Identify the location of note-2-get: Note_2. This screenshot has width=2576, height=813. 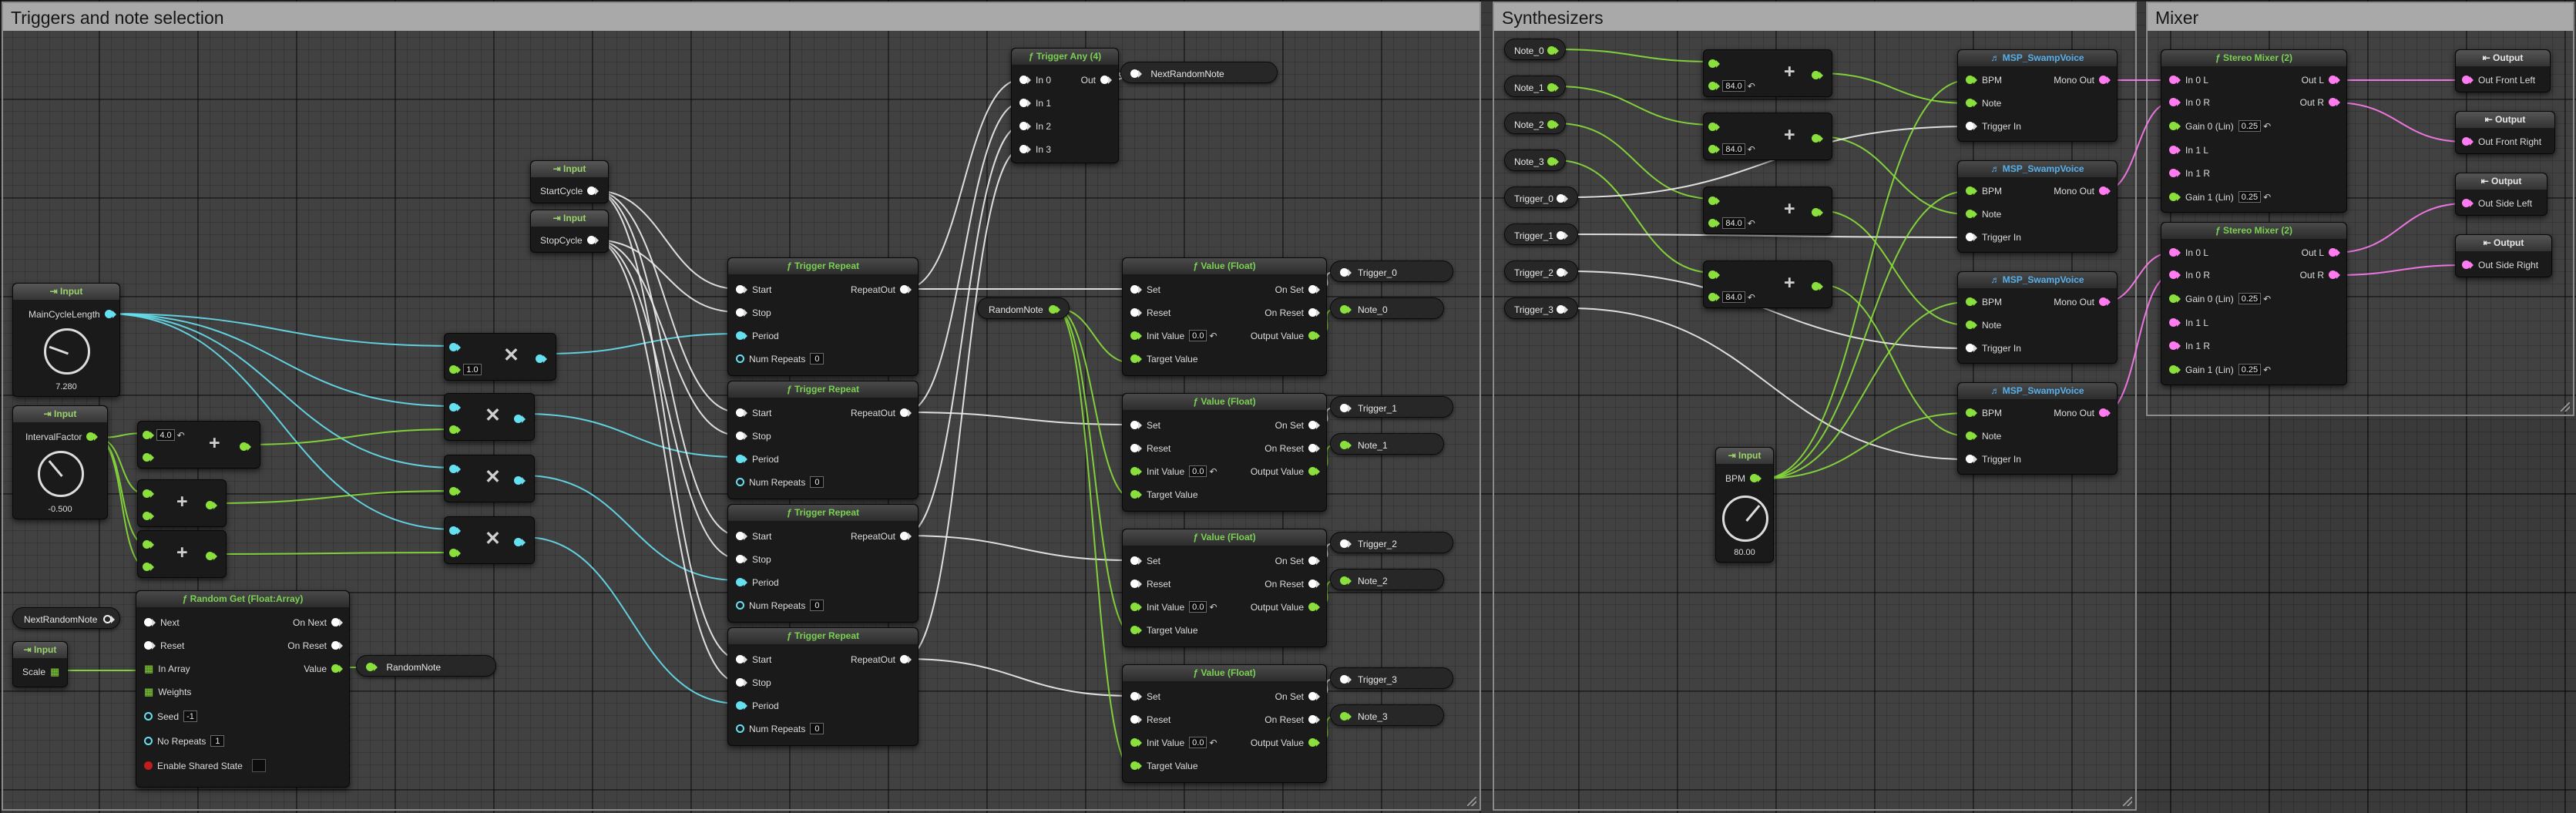
(1535, 123).